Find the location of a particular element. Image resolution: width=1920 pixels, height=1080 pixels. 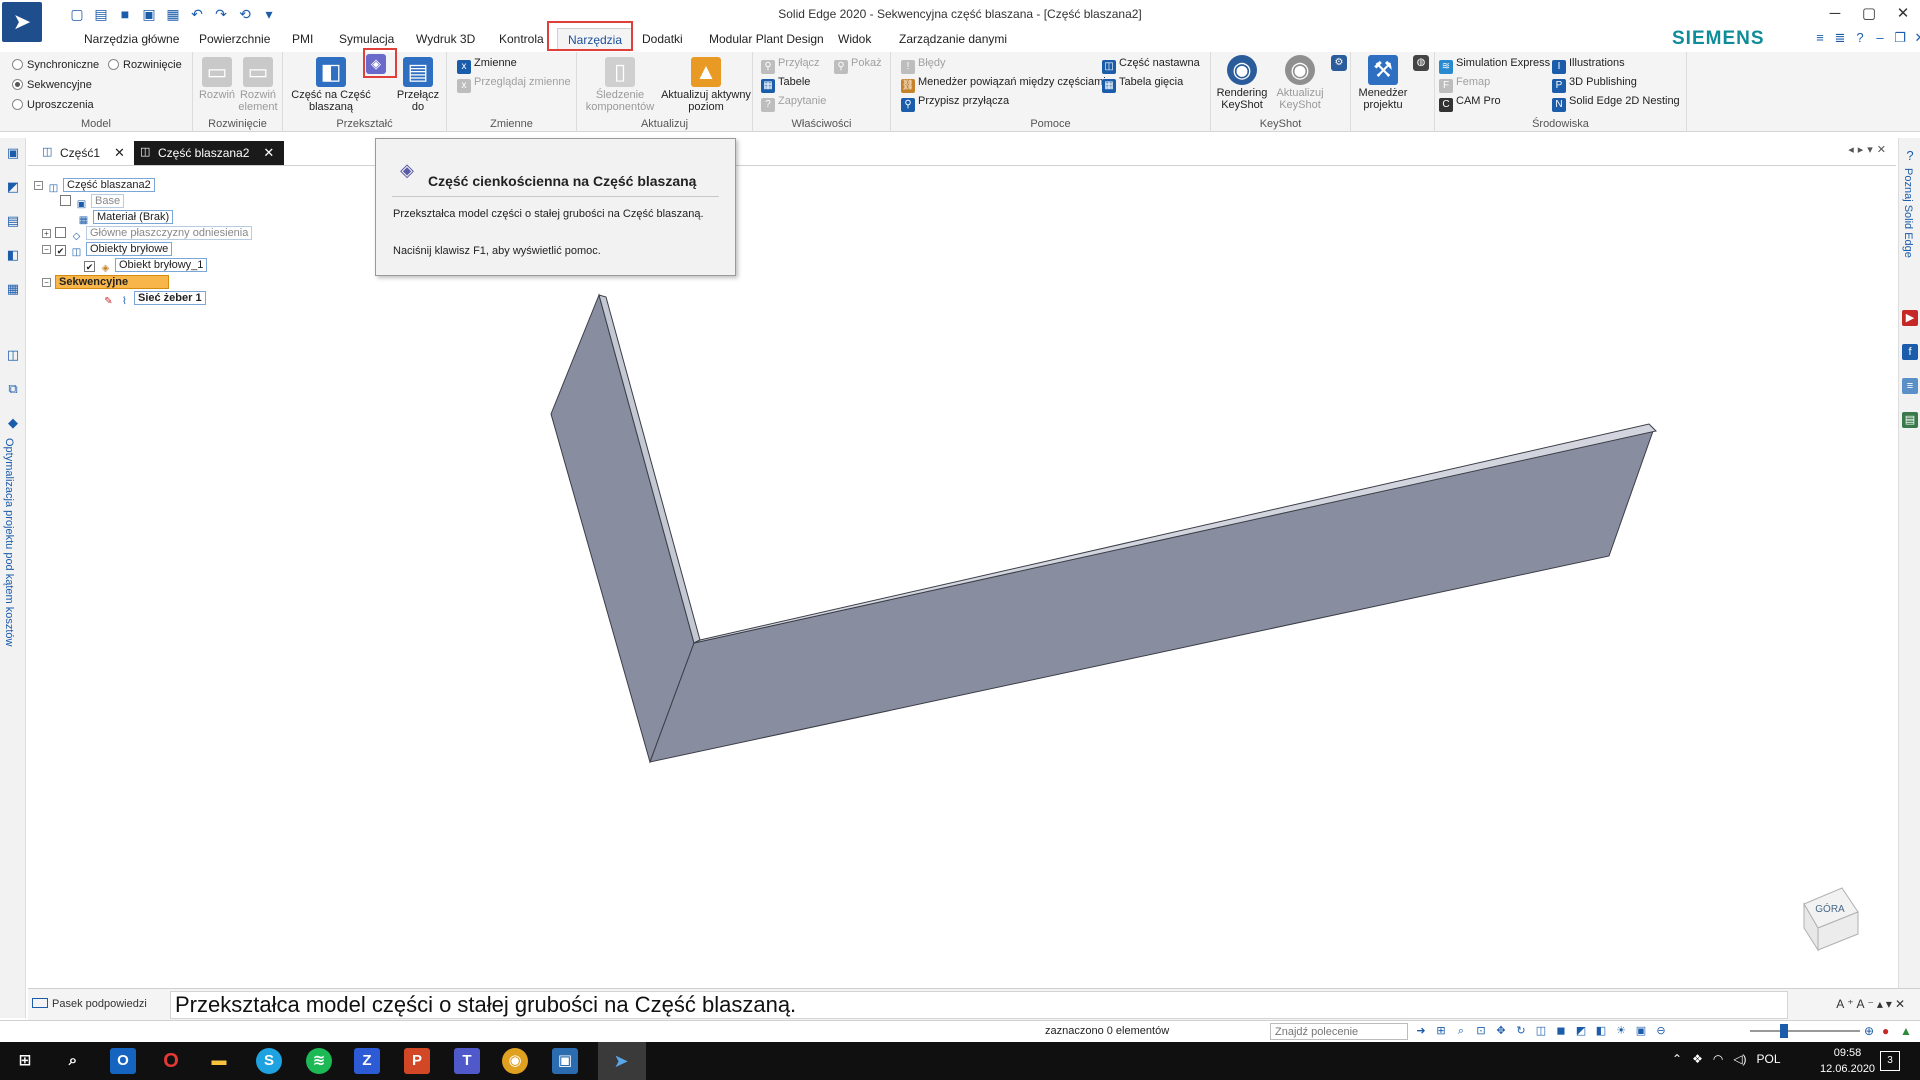

update-active-level-button: ▲ Aktualizuj aktywny poziom is located at coordinates (706, 85).